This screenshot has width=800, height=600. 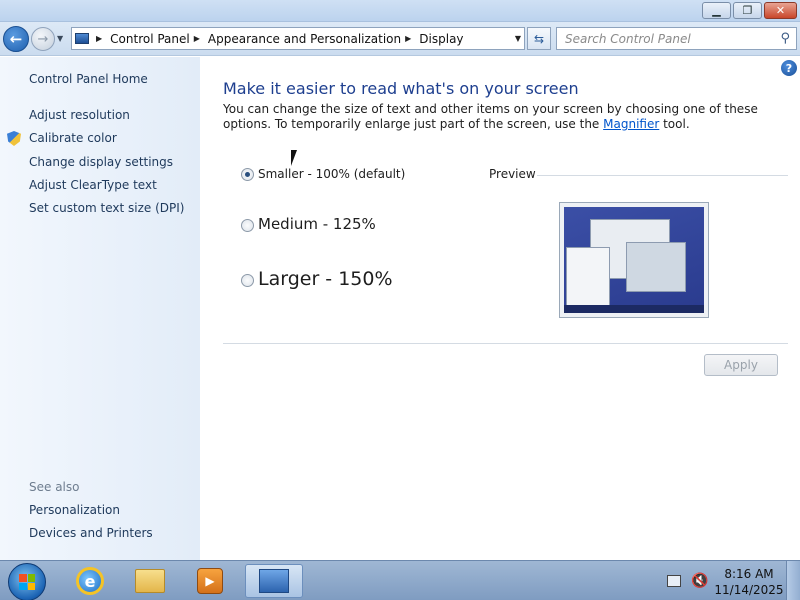 I want to click on search-box: ⚲, so click(x=676, y=38).